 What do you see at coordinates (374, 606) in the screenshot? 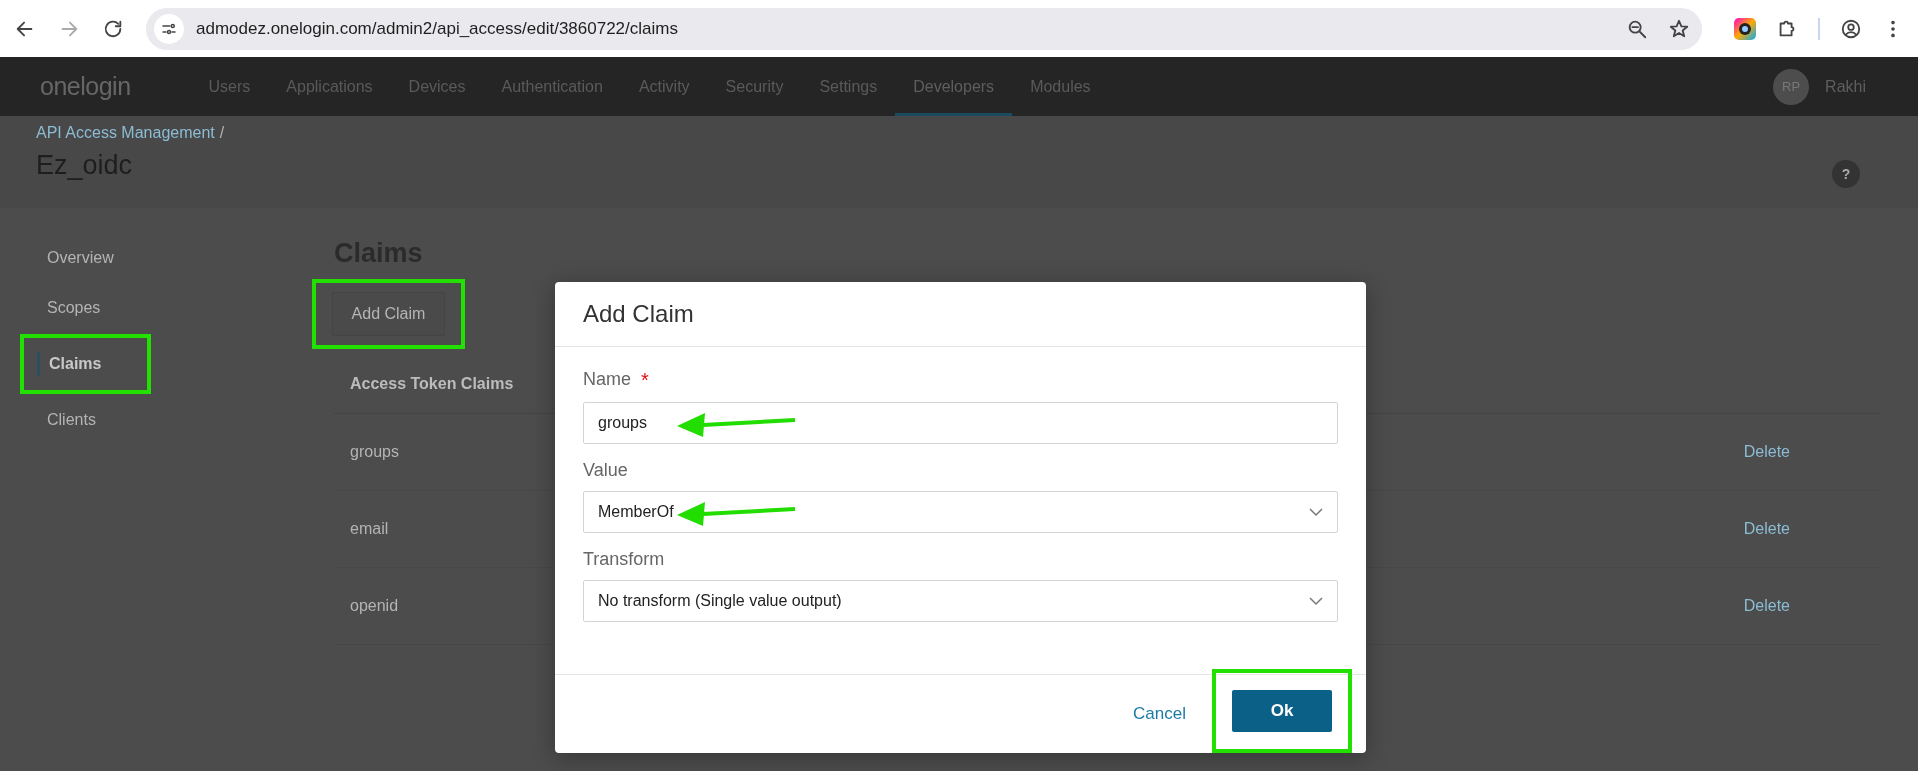
I see `claim-name: openid` at bounding box center [374, 606].